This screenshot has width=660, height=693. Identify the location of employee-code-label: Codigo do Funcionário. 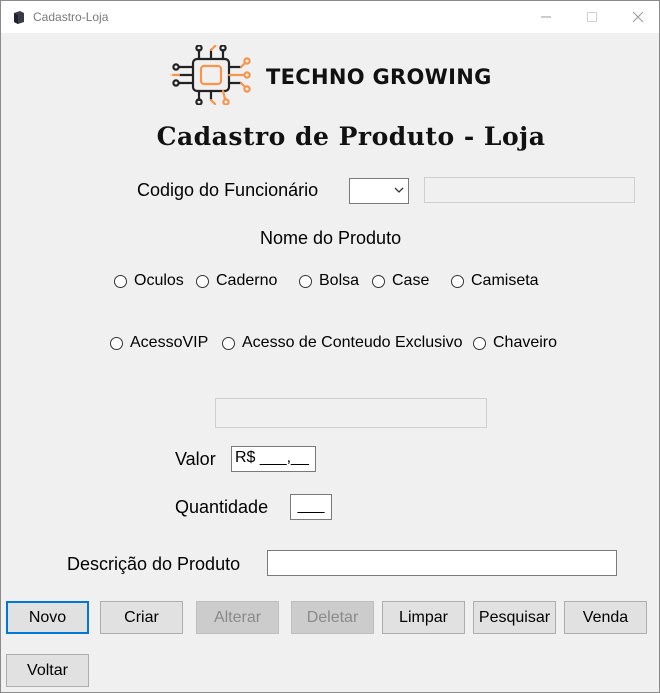
(228, 190).